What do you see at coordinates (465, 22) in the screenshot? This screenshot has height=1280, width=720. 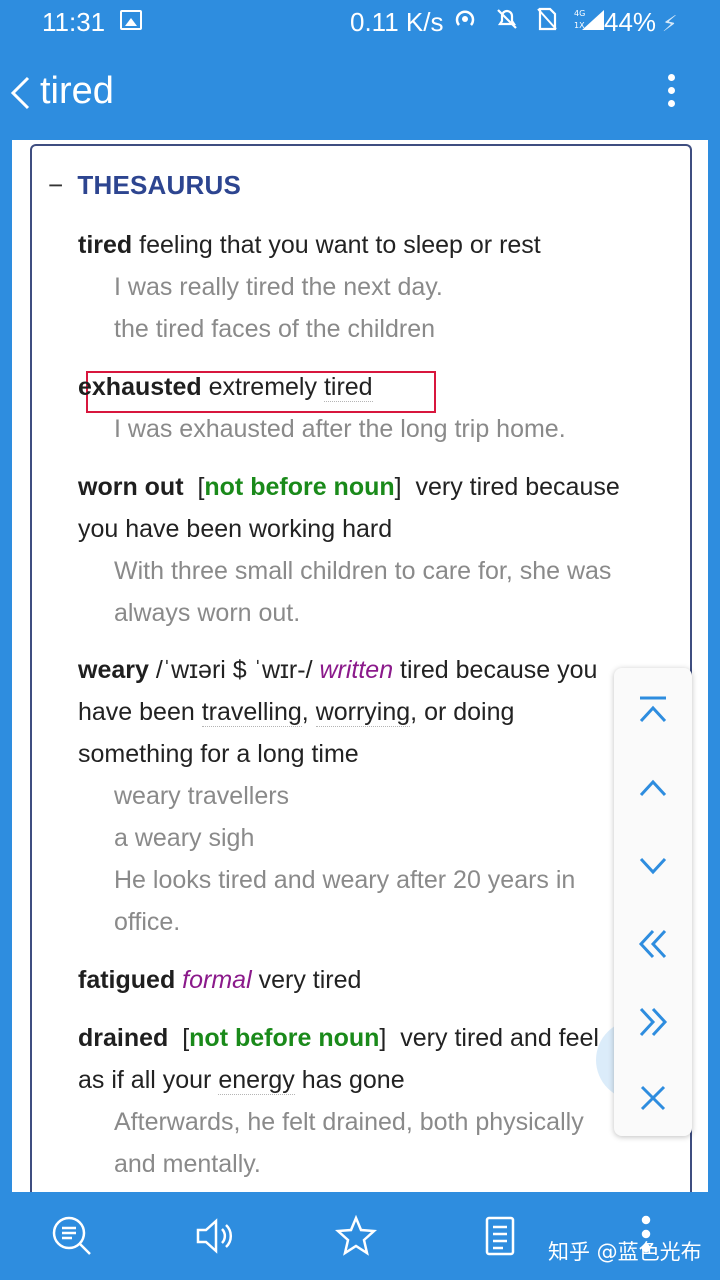 I see `hotspot-icon` at bounding box center [465, 22].